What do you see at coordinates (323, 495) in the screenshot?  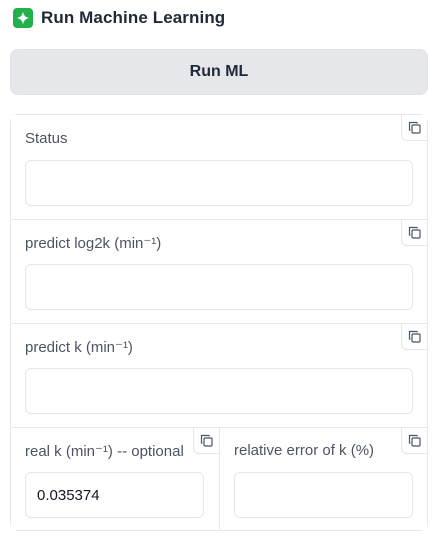 I see `relative-error-field` at bounding box center [323, 495].